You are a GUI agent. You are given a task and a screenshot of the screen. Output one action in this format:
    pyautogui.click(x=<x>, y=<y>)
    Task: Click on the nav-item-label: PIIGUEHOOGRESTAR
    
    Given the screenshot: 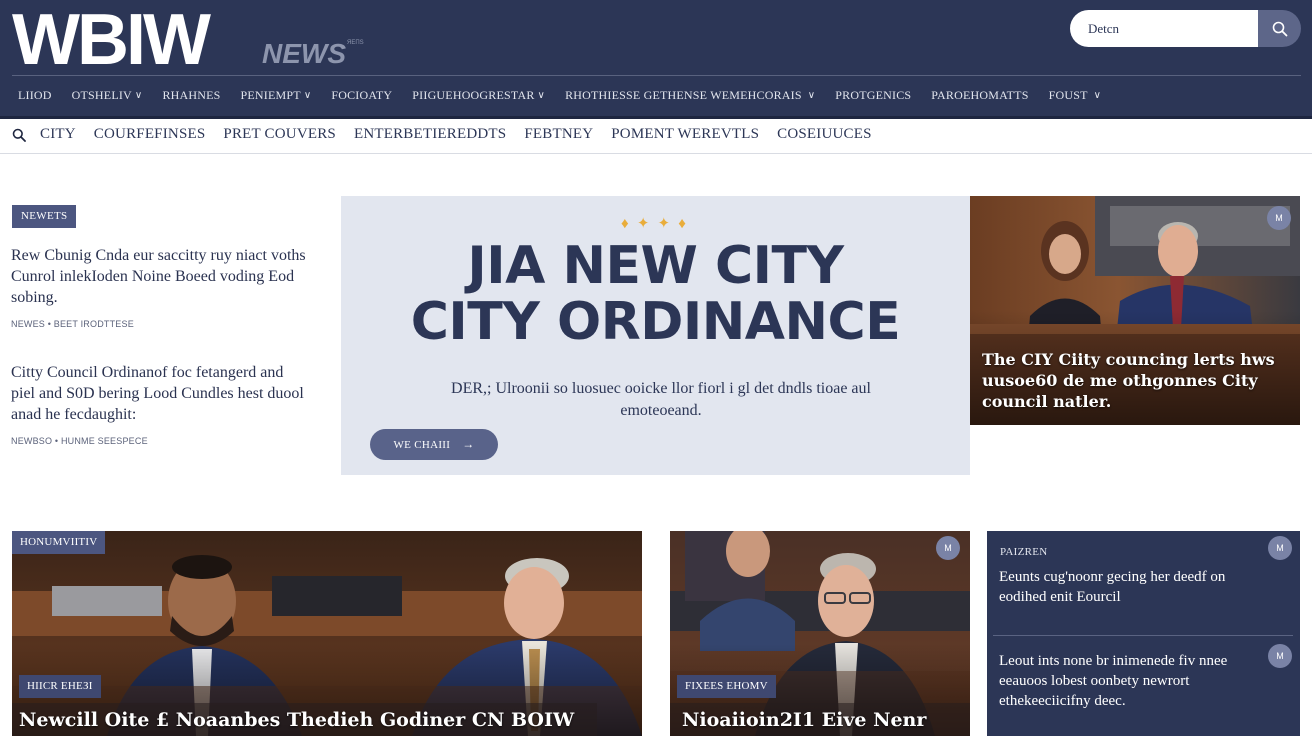 What is the action you would take?
    pyautogui.click(x=473, y=94)
    